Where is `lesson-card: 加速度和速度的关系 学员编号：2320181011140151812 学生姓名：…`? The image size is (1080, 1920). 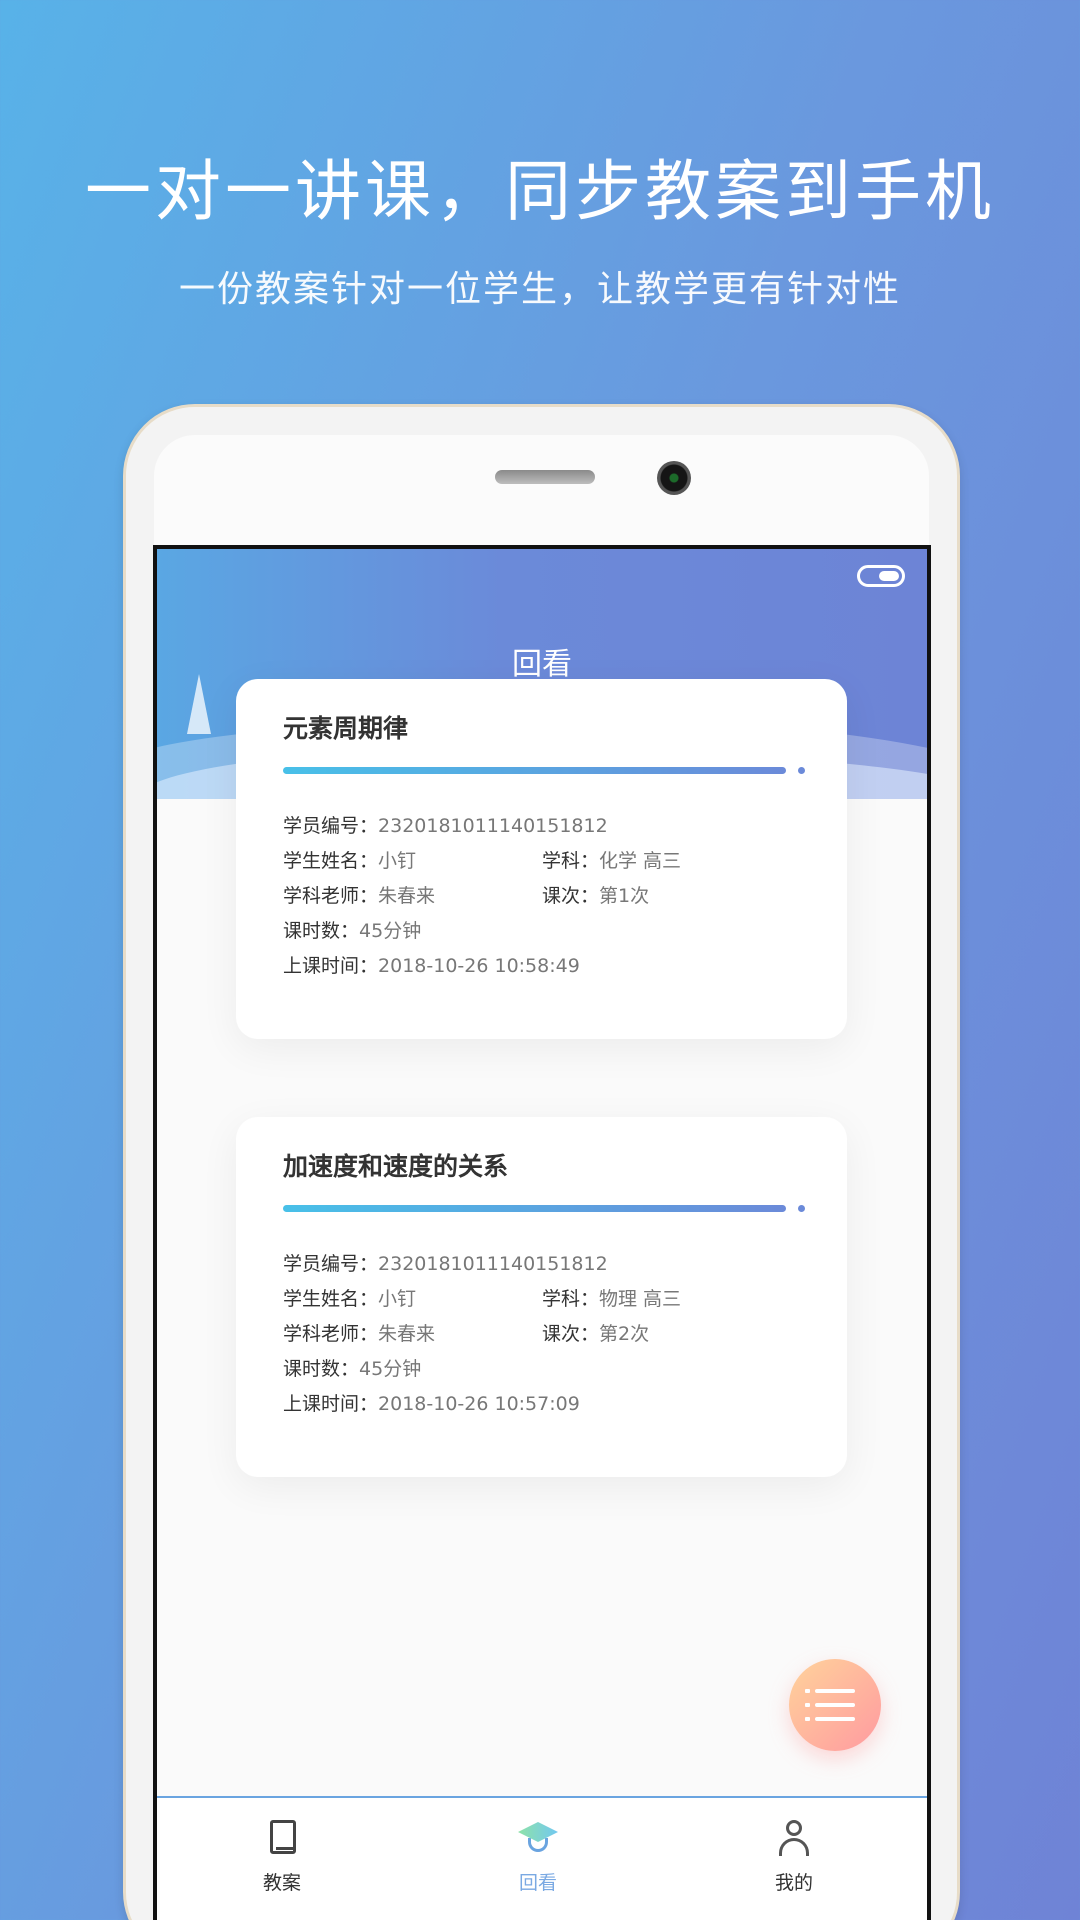 lesson-card: 加速度和速度的关系 学员编号：2320181011140151812 学生姓名：… is located at coordinates (541, 1297).